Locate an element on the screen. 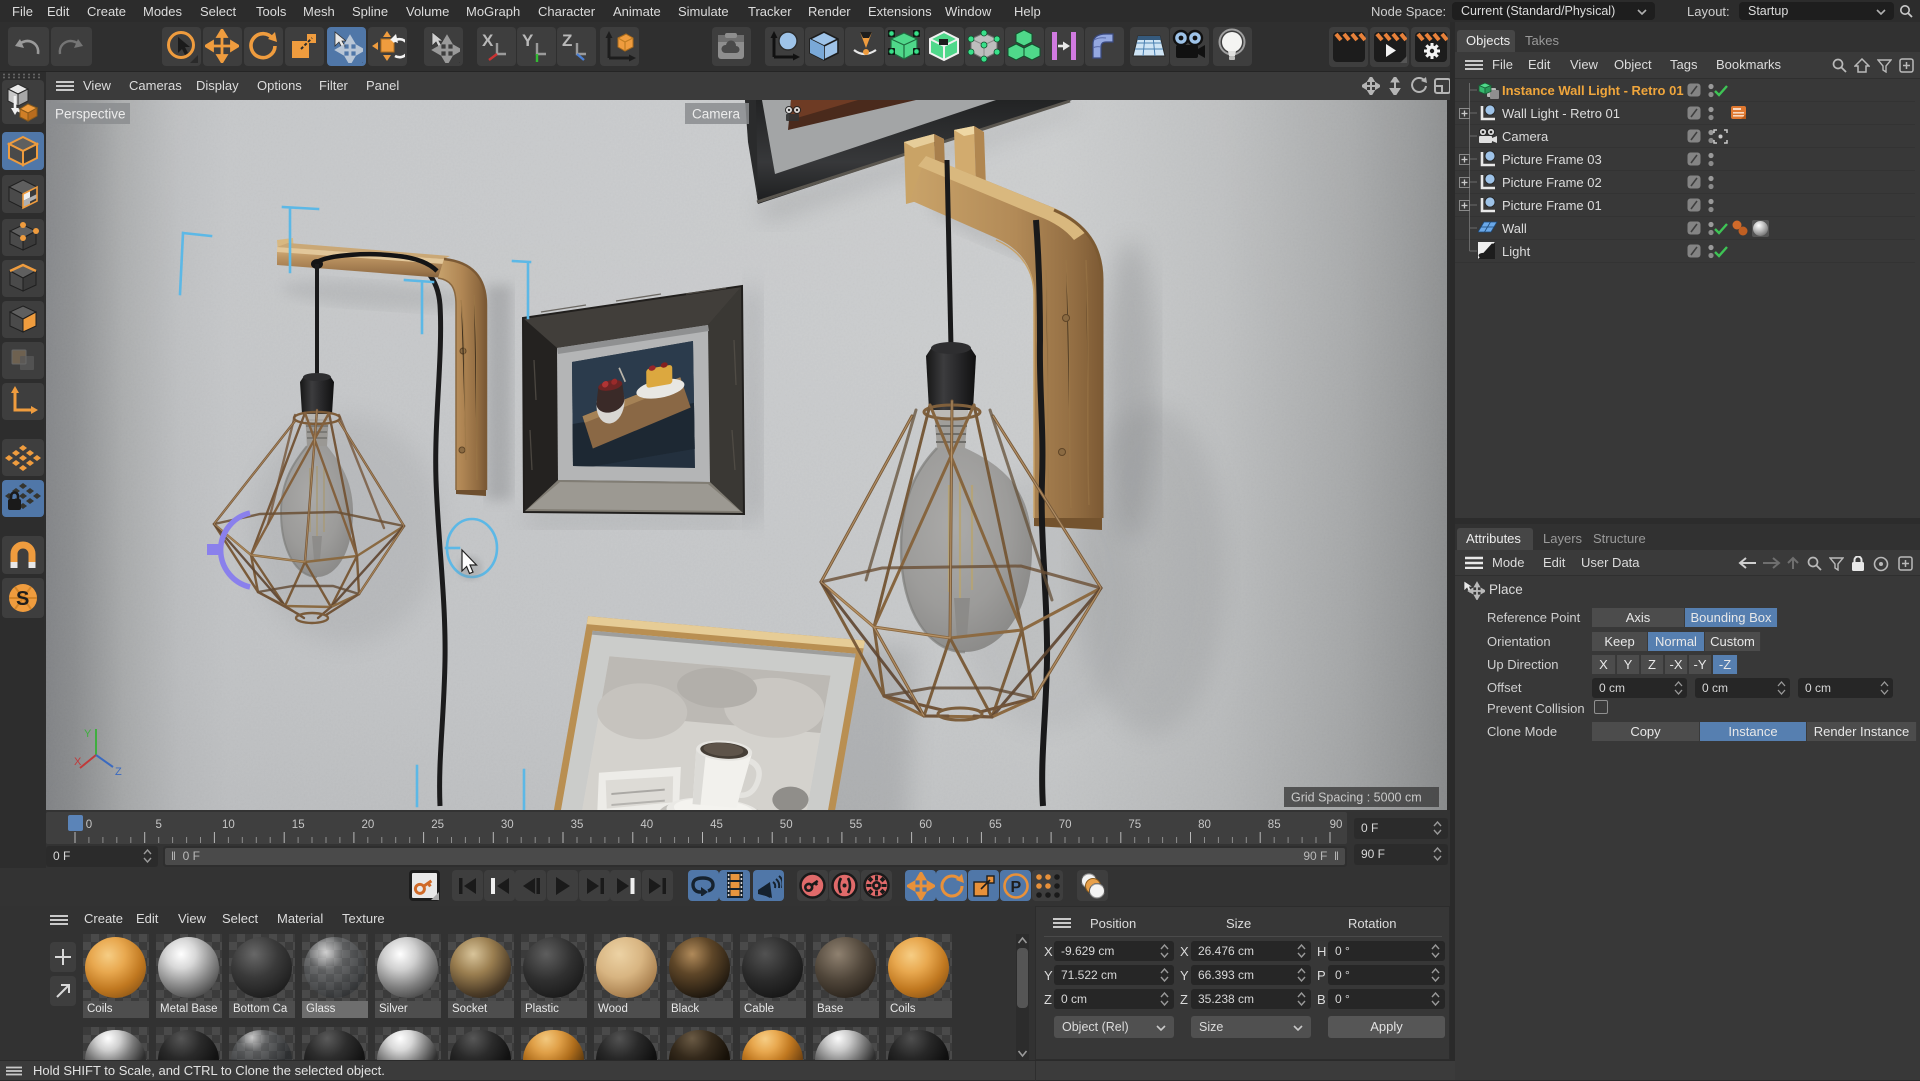 Image resolution: width=1920 pixels, height=1081 pixels. svg-text: 55 is located at coordinates (856, 825).